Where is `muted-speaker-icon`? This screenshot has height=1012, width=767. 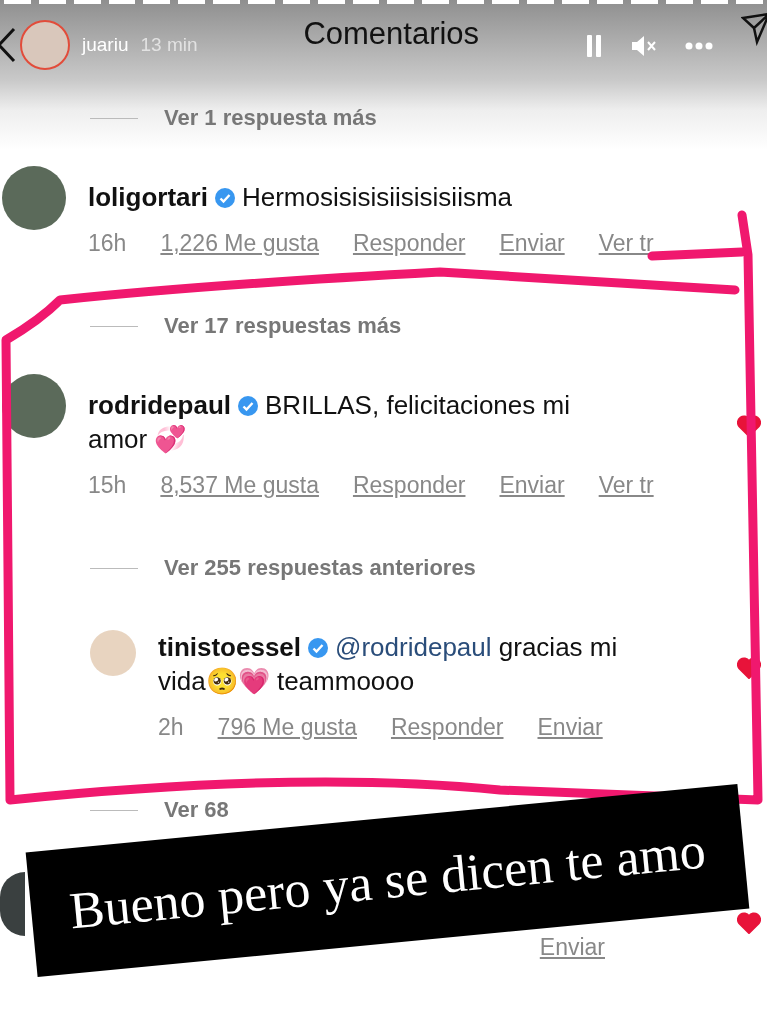
muted-speaker-icon is located at coordinates (644, 46).